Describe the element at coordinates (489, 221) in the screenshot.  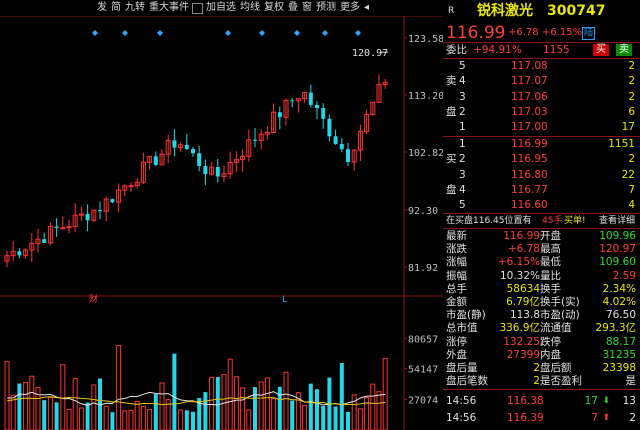
I see `alert-text: 在买盘116.45位置有` at that location.